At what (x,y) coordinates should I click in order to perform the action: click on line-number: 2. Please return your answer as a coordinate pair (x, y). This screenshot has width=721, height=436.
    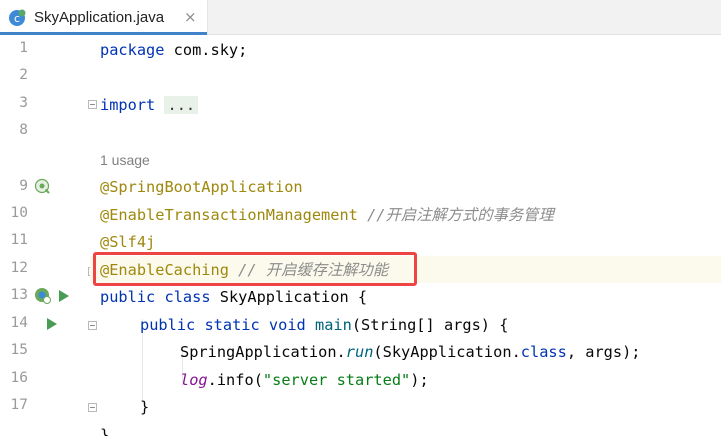
    Looking at the image, I should click on (23, 75).